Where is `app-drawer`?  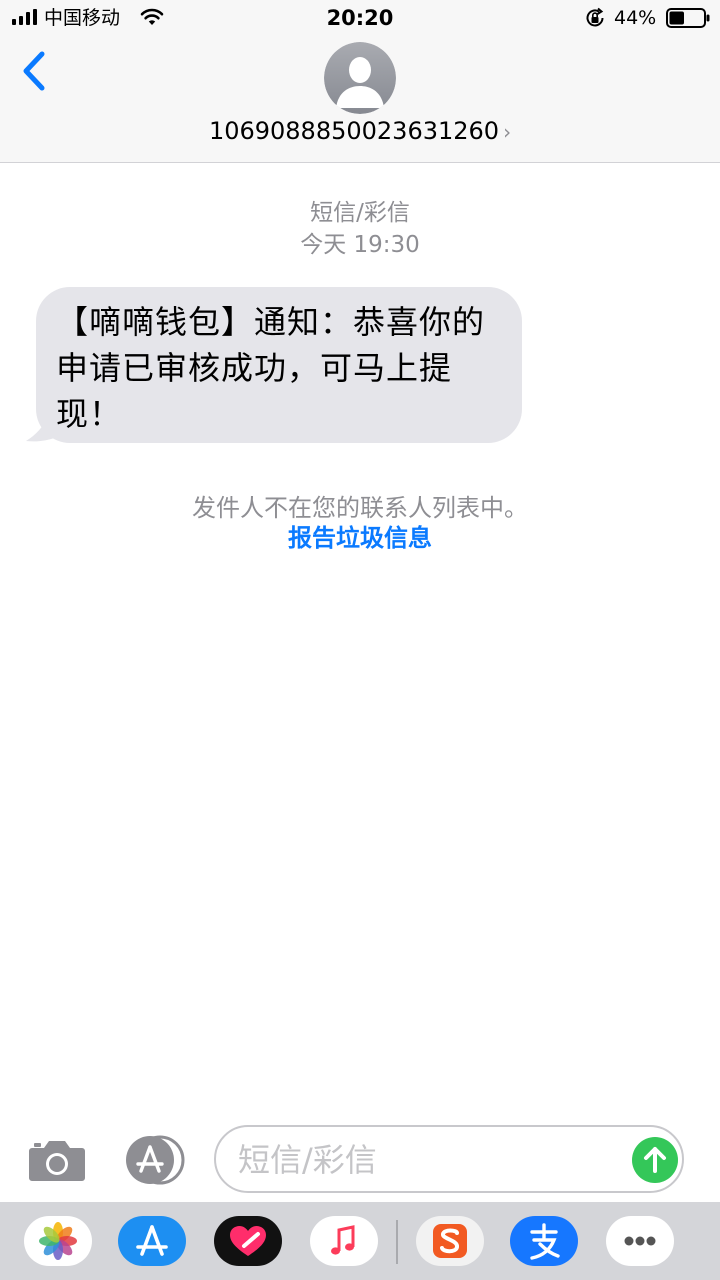 app-drawer is located at coordinates (360, 1241).